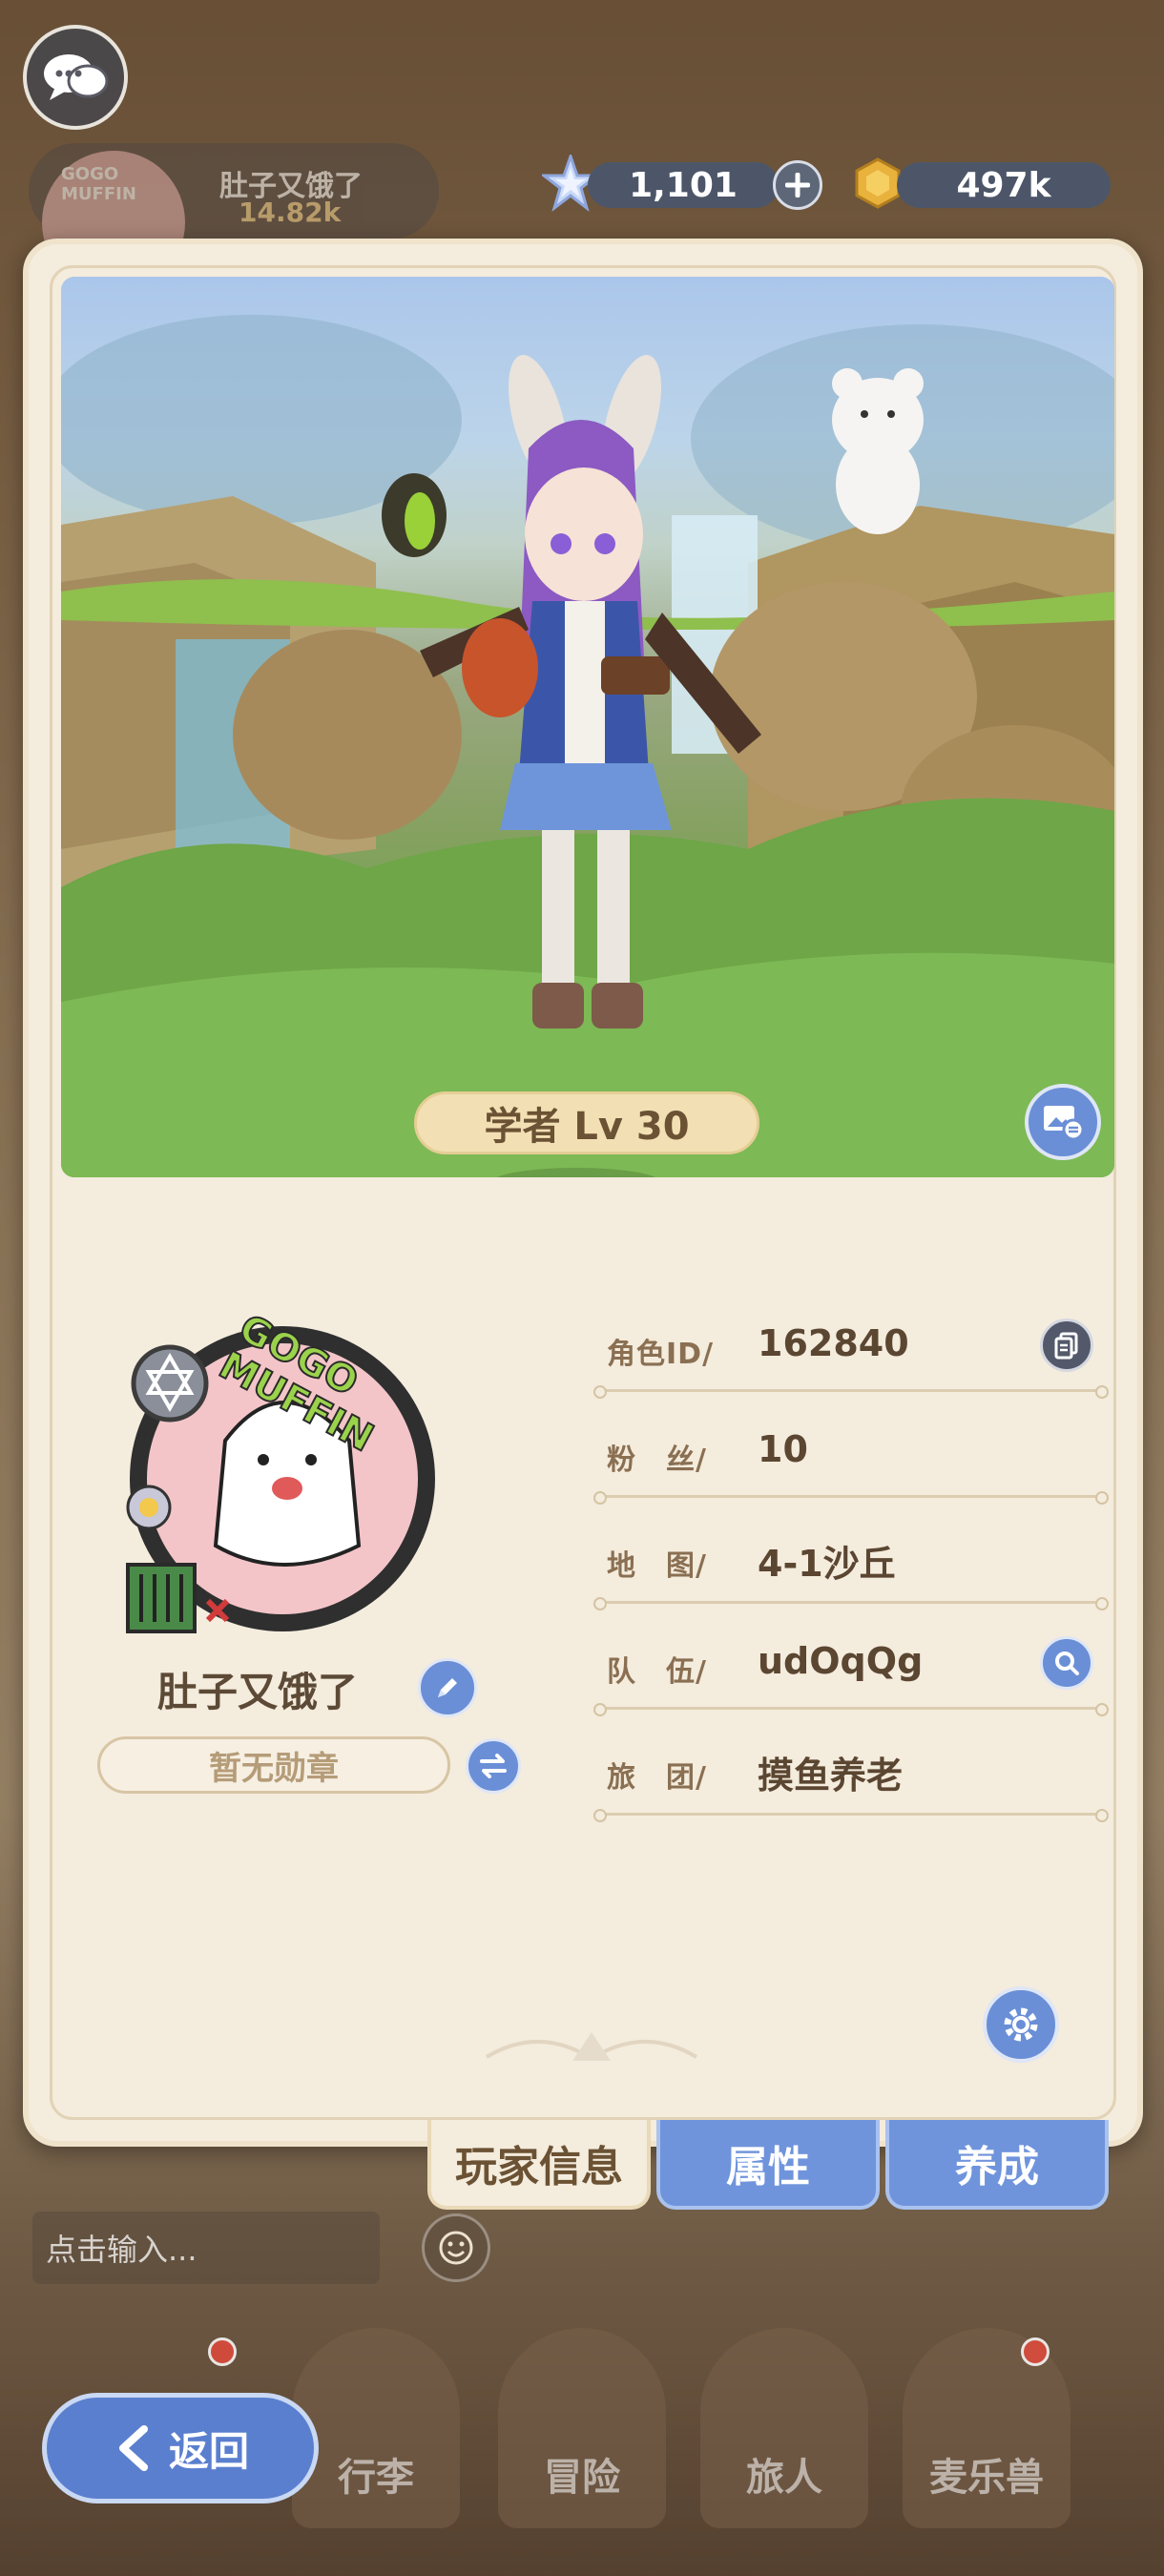 This screenshot has height=2576, width=1164. Describe the element at coordinates (208, 2451) in the screenshot. I see `back-label: 返回` at that location.